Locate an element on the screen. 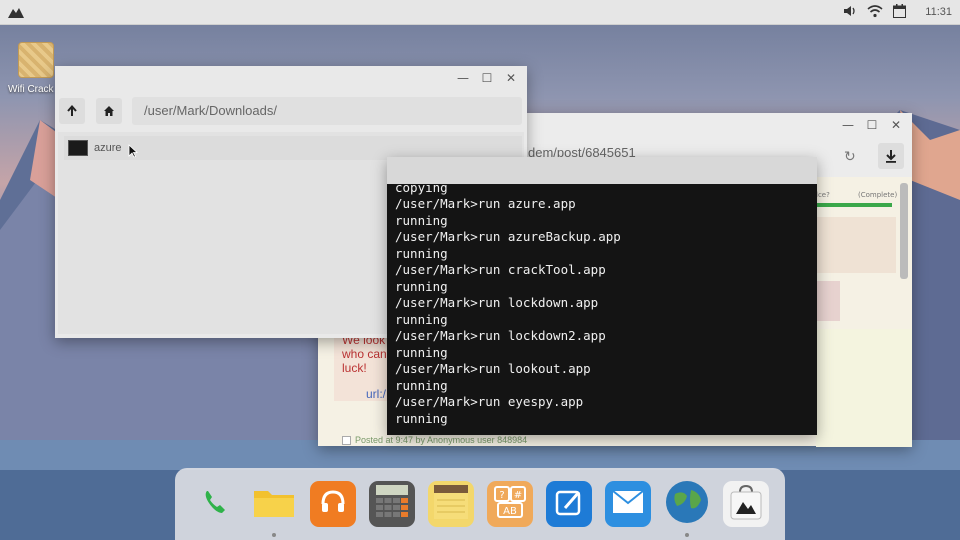 Image resolution: width=960 pixels, height=540 pixels. download-button is located at coordinates (891, 156).